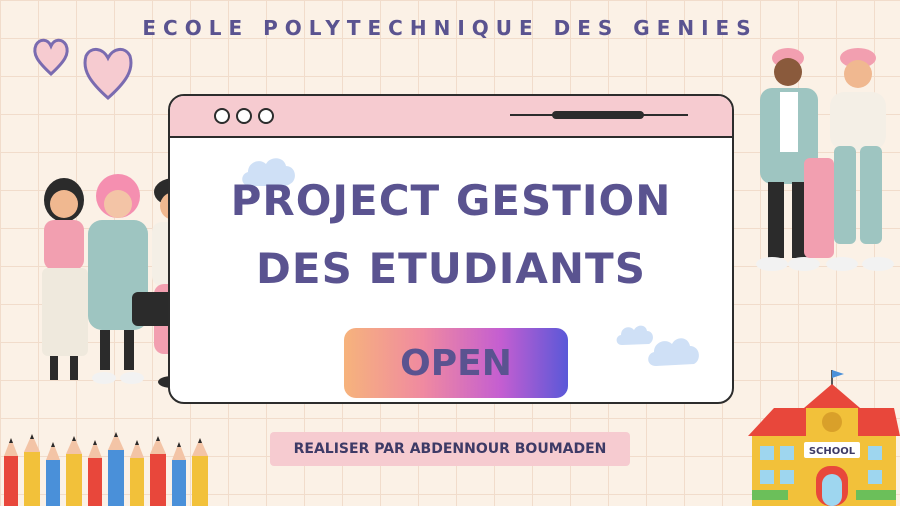  Describe the element at coordinates (456, 363) in the screenshot. I see `open-button: OPEN` at that location.